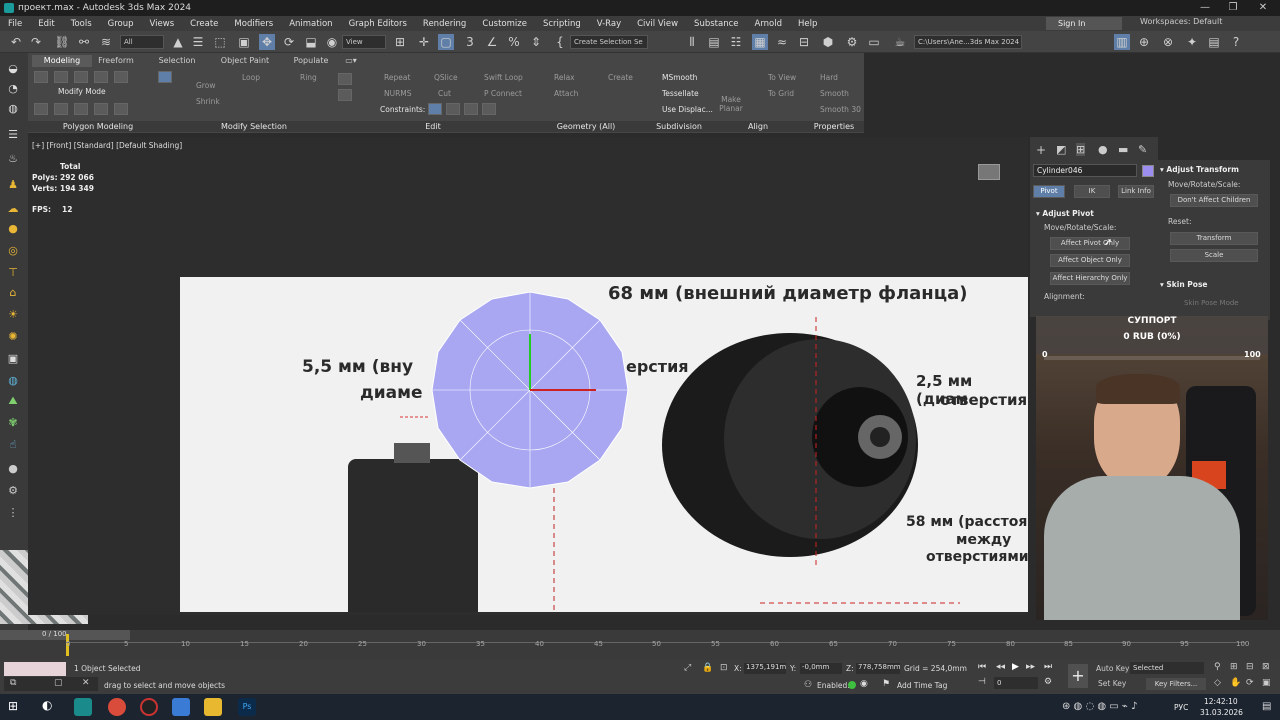  Describe the element at coordinates (989, 172) in the screenshot. I see `viewcube-icon` at that location.